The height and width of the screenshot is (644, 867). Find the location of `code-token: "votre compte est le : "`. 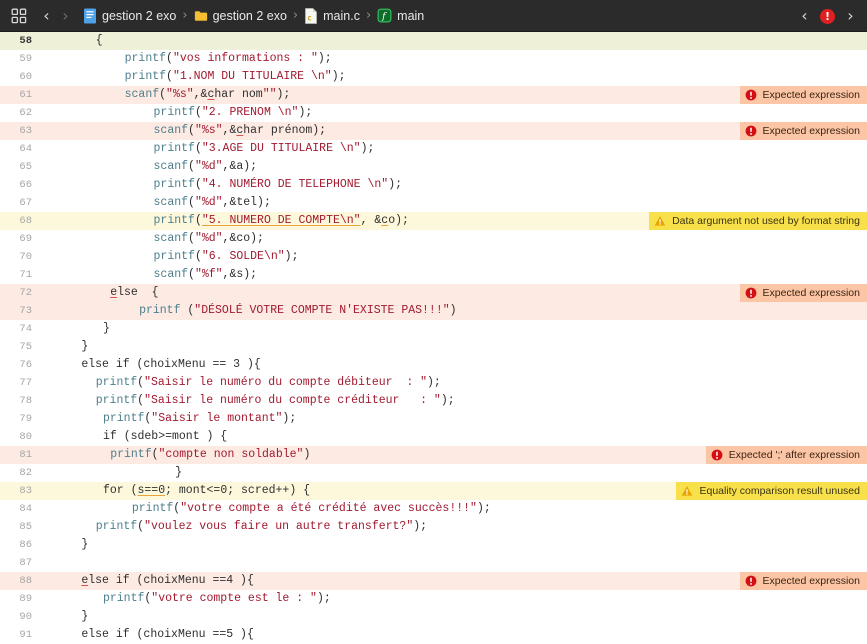

code-token: "votre compte est le : " is located at coordinates (234, 598).